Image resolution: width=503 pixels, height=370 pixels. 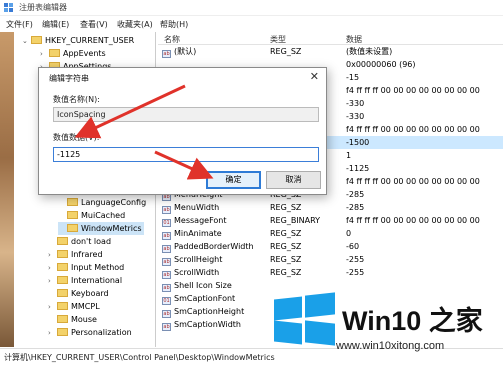 What do you see at coordinates (74, 306) in the screenshot?
I see `tree-item-mmcpl: › MMCPL` at bounding box center [74, 306].